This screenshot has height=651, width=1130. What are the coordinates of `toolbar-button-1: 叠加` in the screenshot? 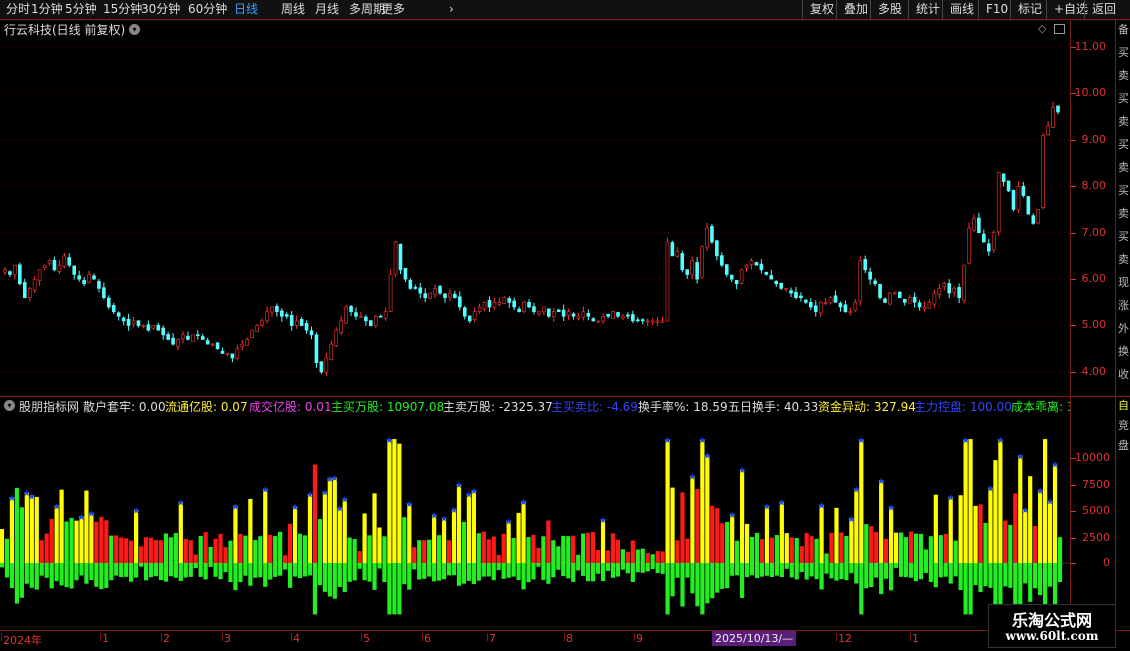 It's located at (856, 9).